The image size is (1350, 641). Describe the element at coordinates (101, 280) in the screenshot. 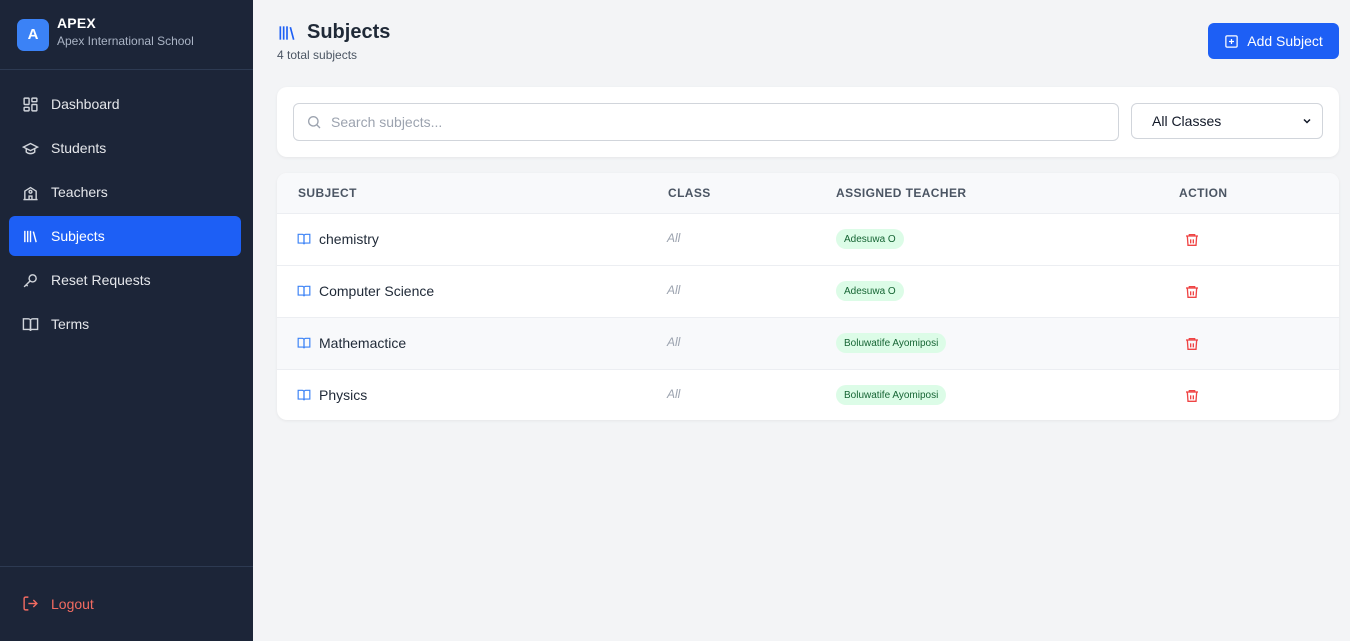

I see `sidebar-item-label: Reset Requests` at that location.